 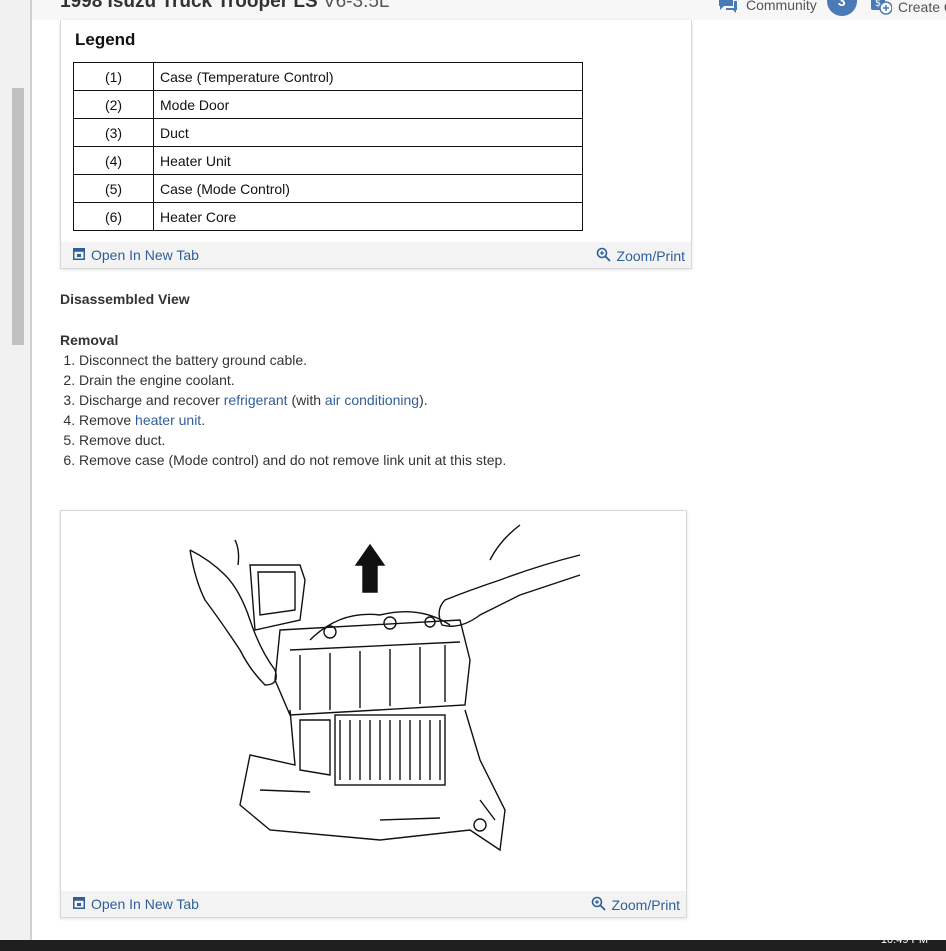 What do you see at coordinates (292, 440) in the screenshot?
I see `removal-step: Remove duct.` at bounding box center [292, 440].